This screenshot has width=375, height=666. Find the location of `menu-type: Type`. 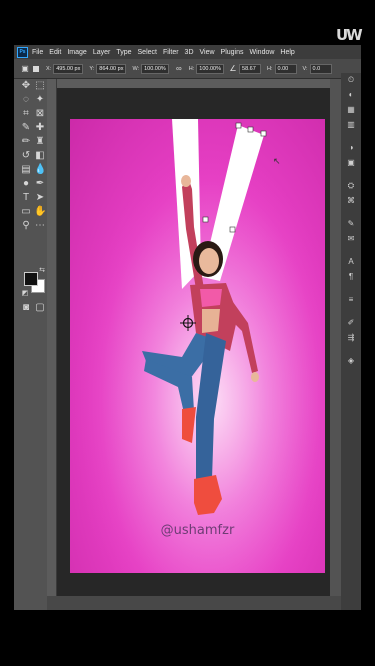

menu-type: Type is located at coordinates (123, 52).